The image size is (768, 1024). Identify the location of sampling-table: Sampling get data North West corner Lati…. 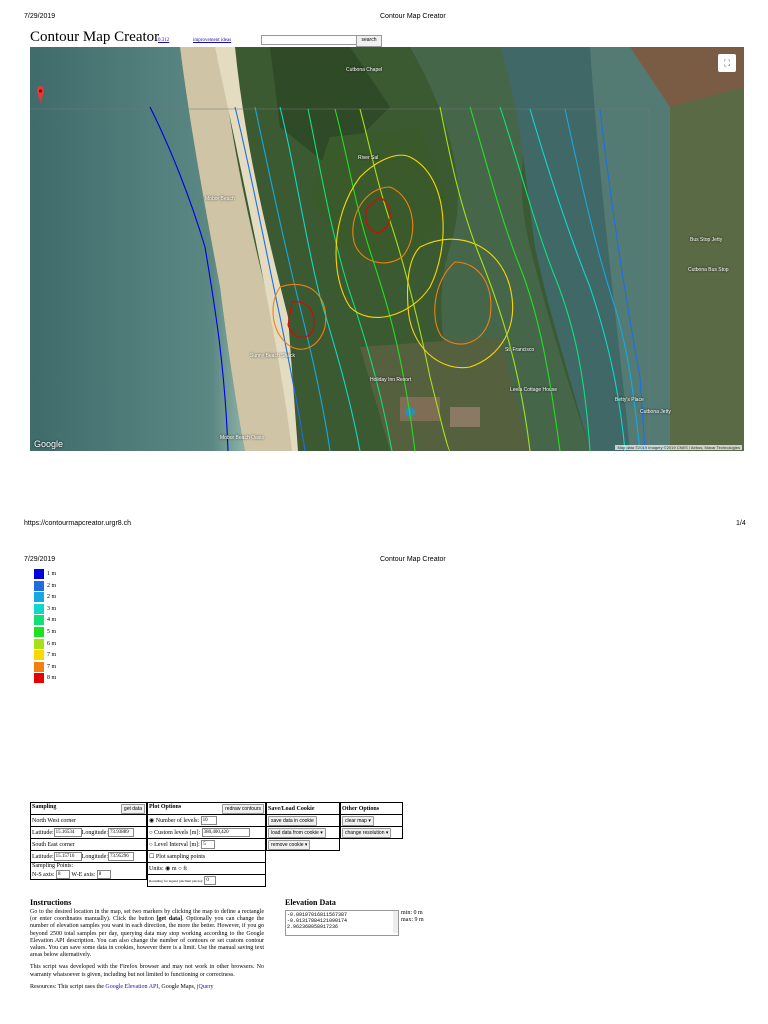
(88, 841).